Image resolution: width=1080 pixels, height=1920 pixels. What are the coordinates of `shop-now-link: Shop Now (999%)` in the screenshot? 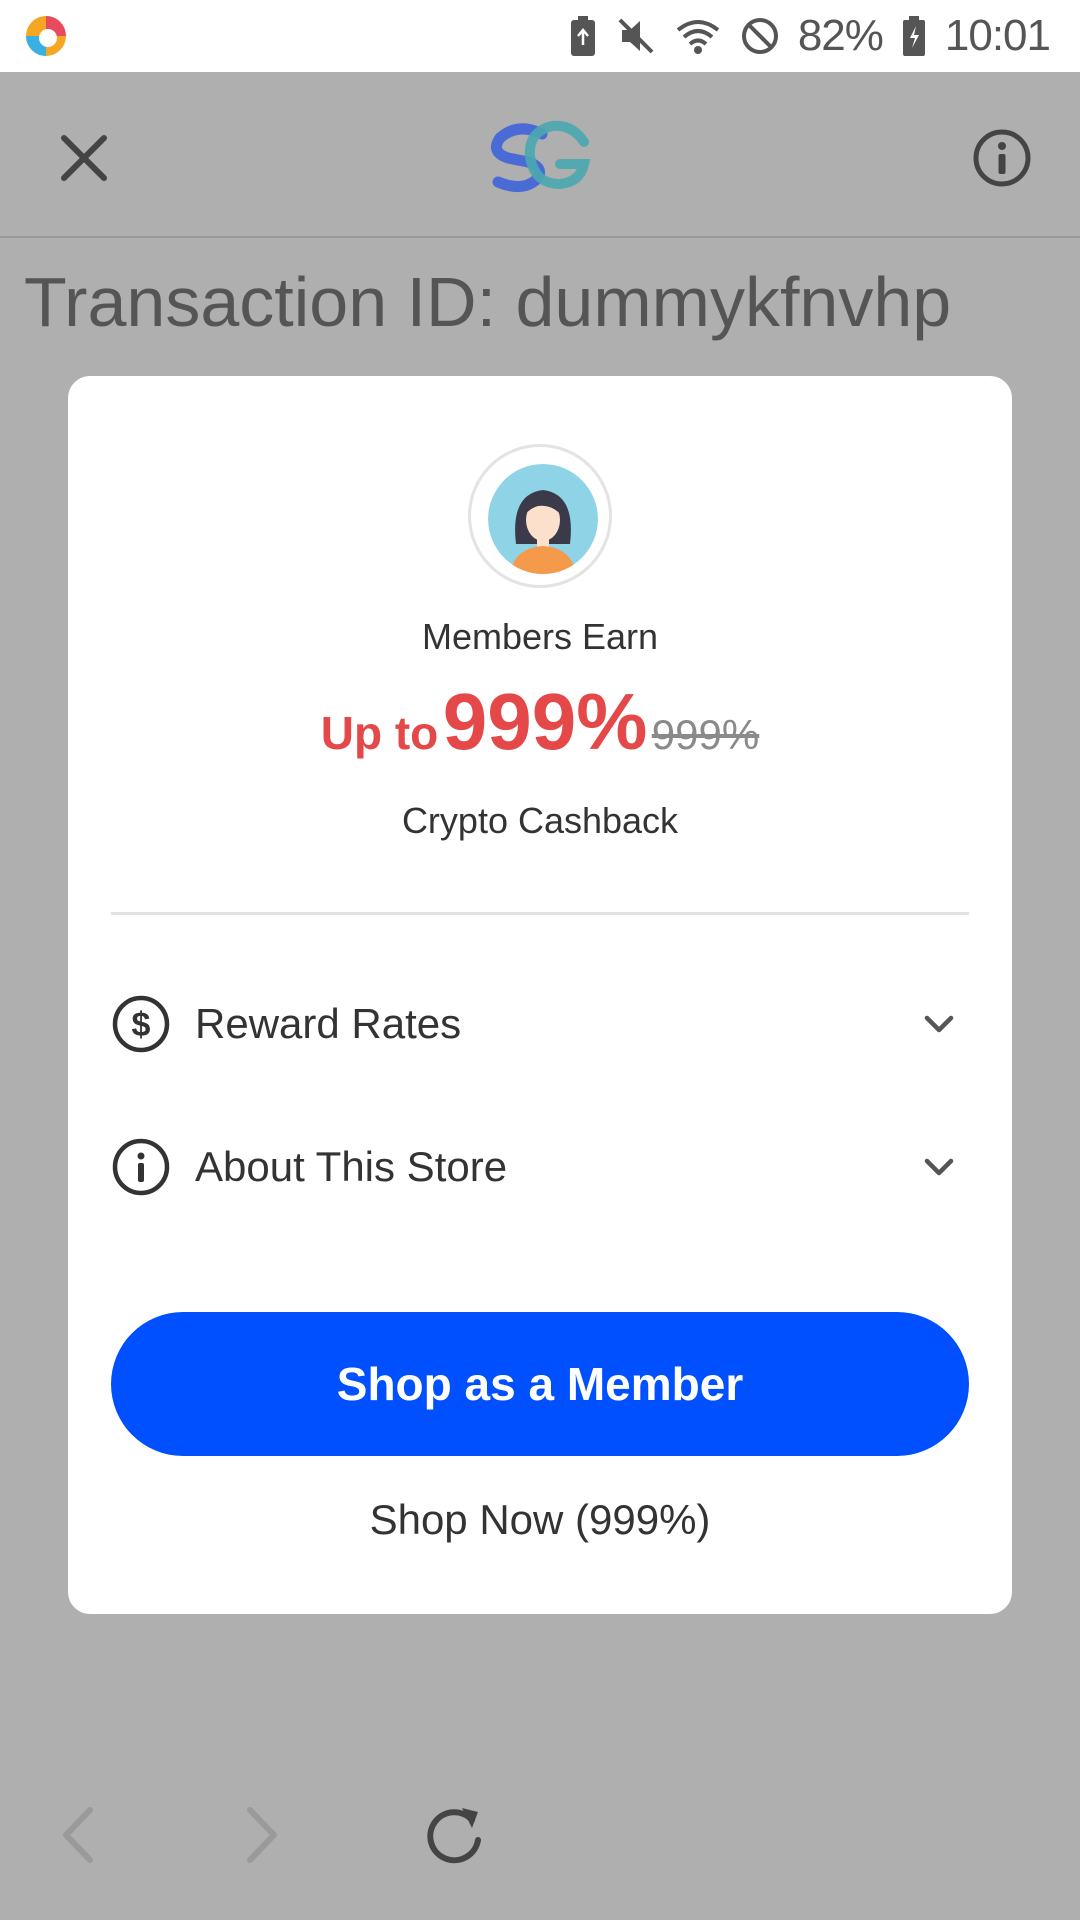 It's located at (540, 1520).